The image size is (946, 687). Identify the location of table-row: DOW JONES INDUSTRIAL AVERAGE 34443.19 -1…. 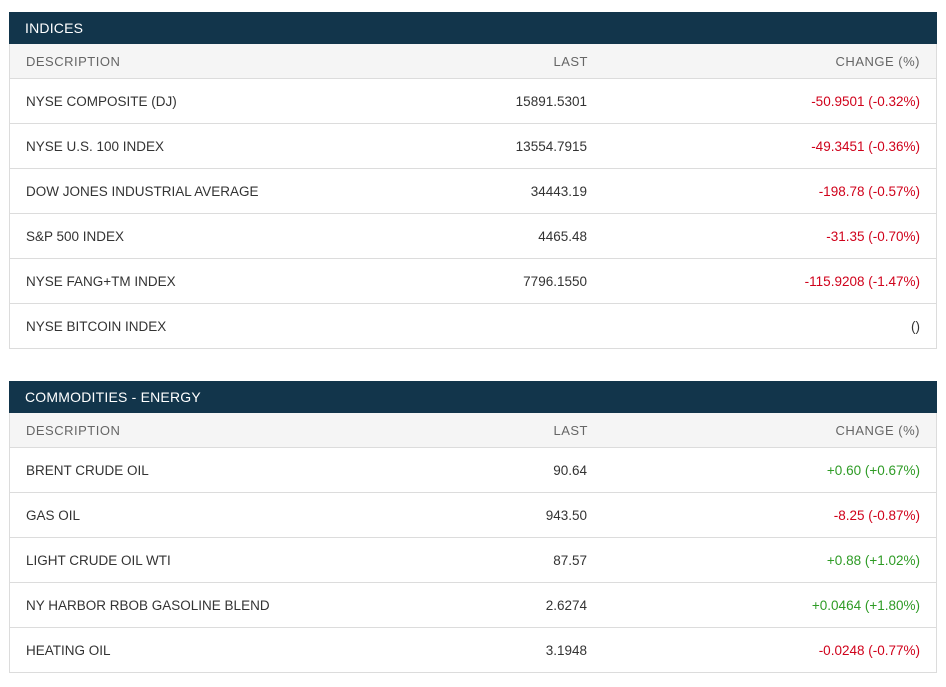
(473, 191).